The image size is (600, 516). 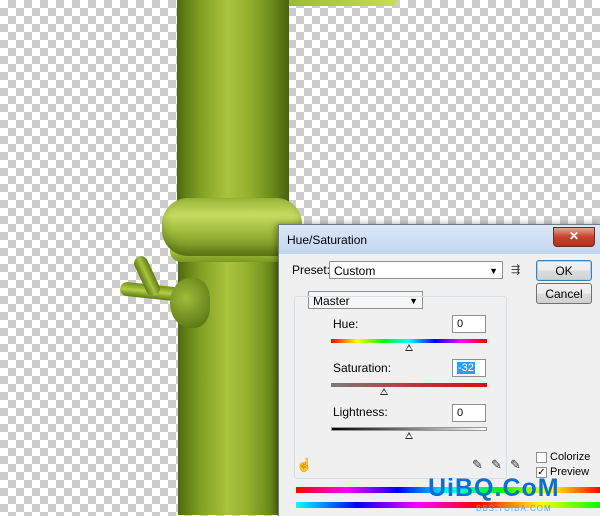 What do you see at coordinates (409, 385) in the screenshot?
I see `saturation-slider-track` at bounding box center [409, 385].